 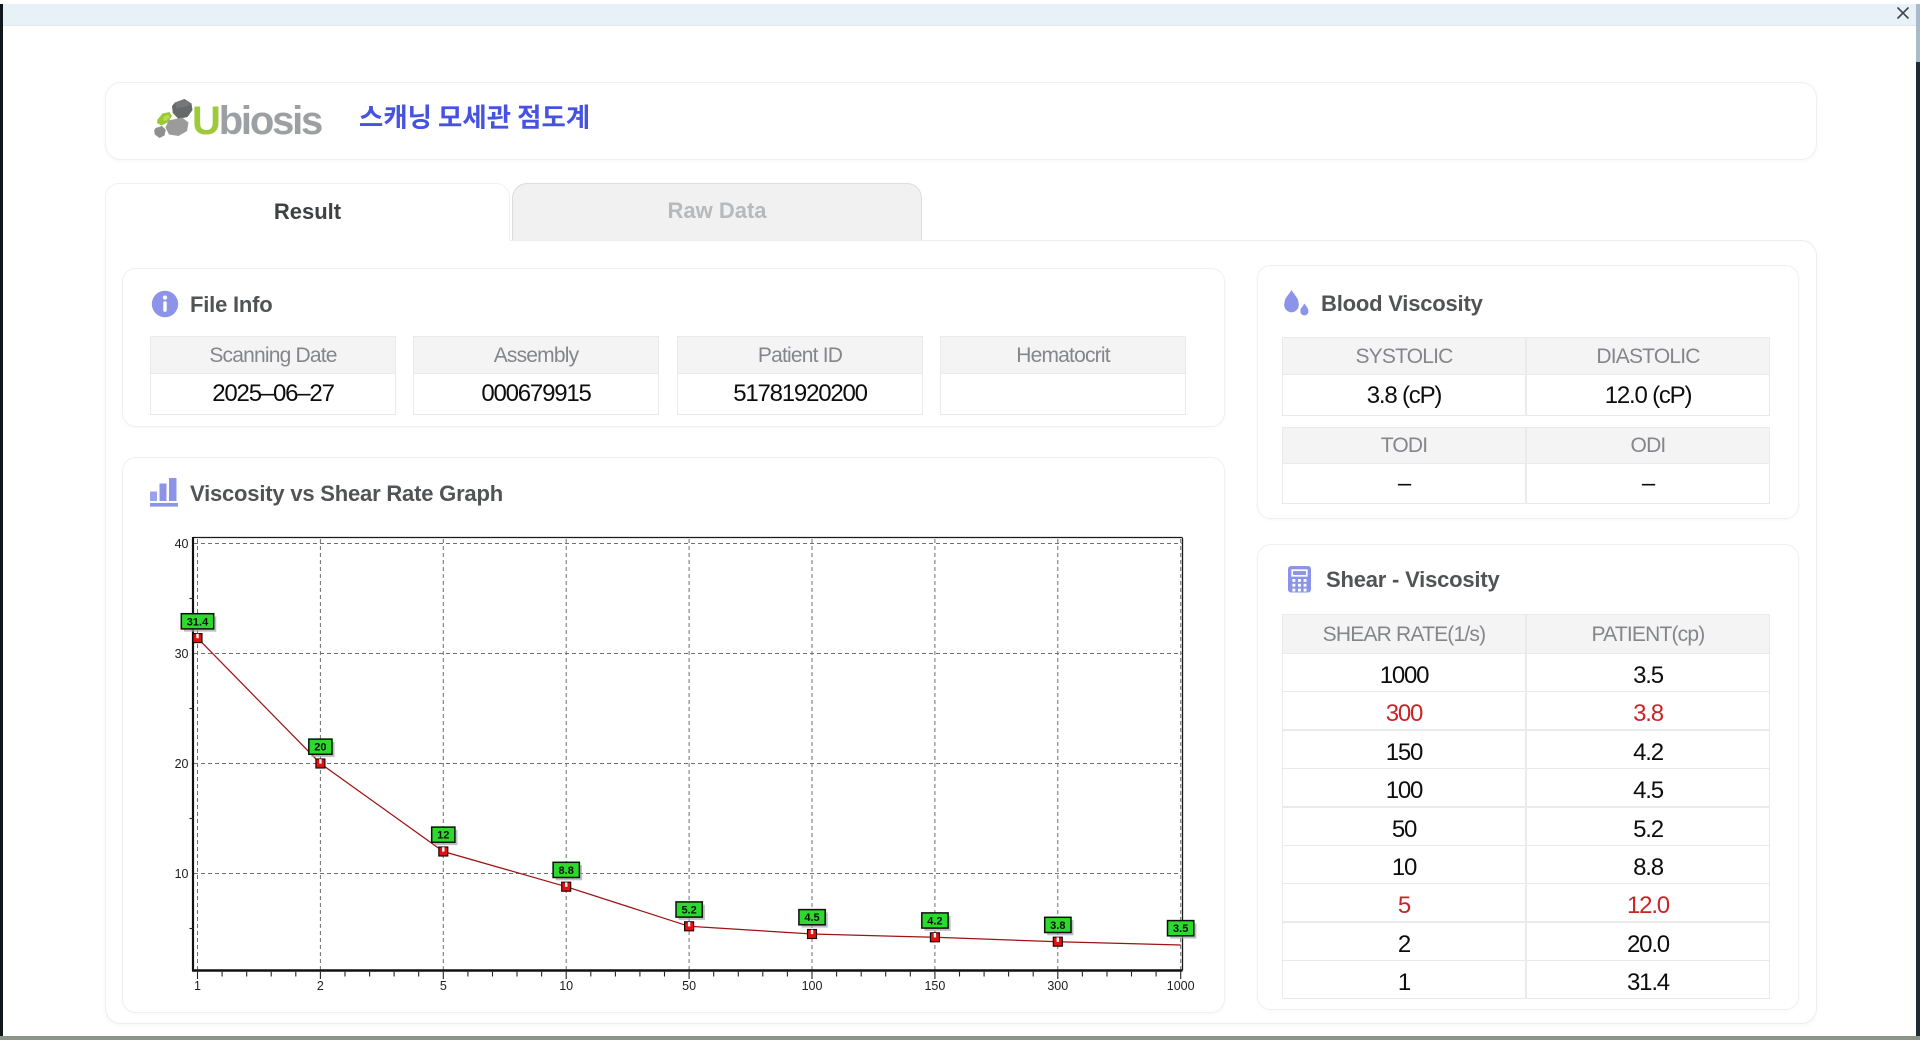 I want to click on svg-text: 12, so click(x=443, y=836).